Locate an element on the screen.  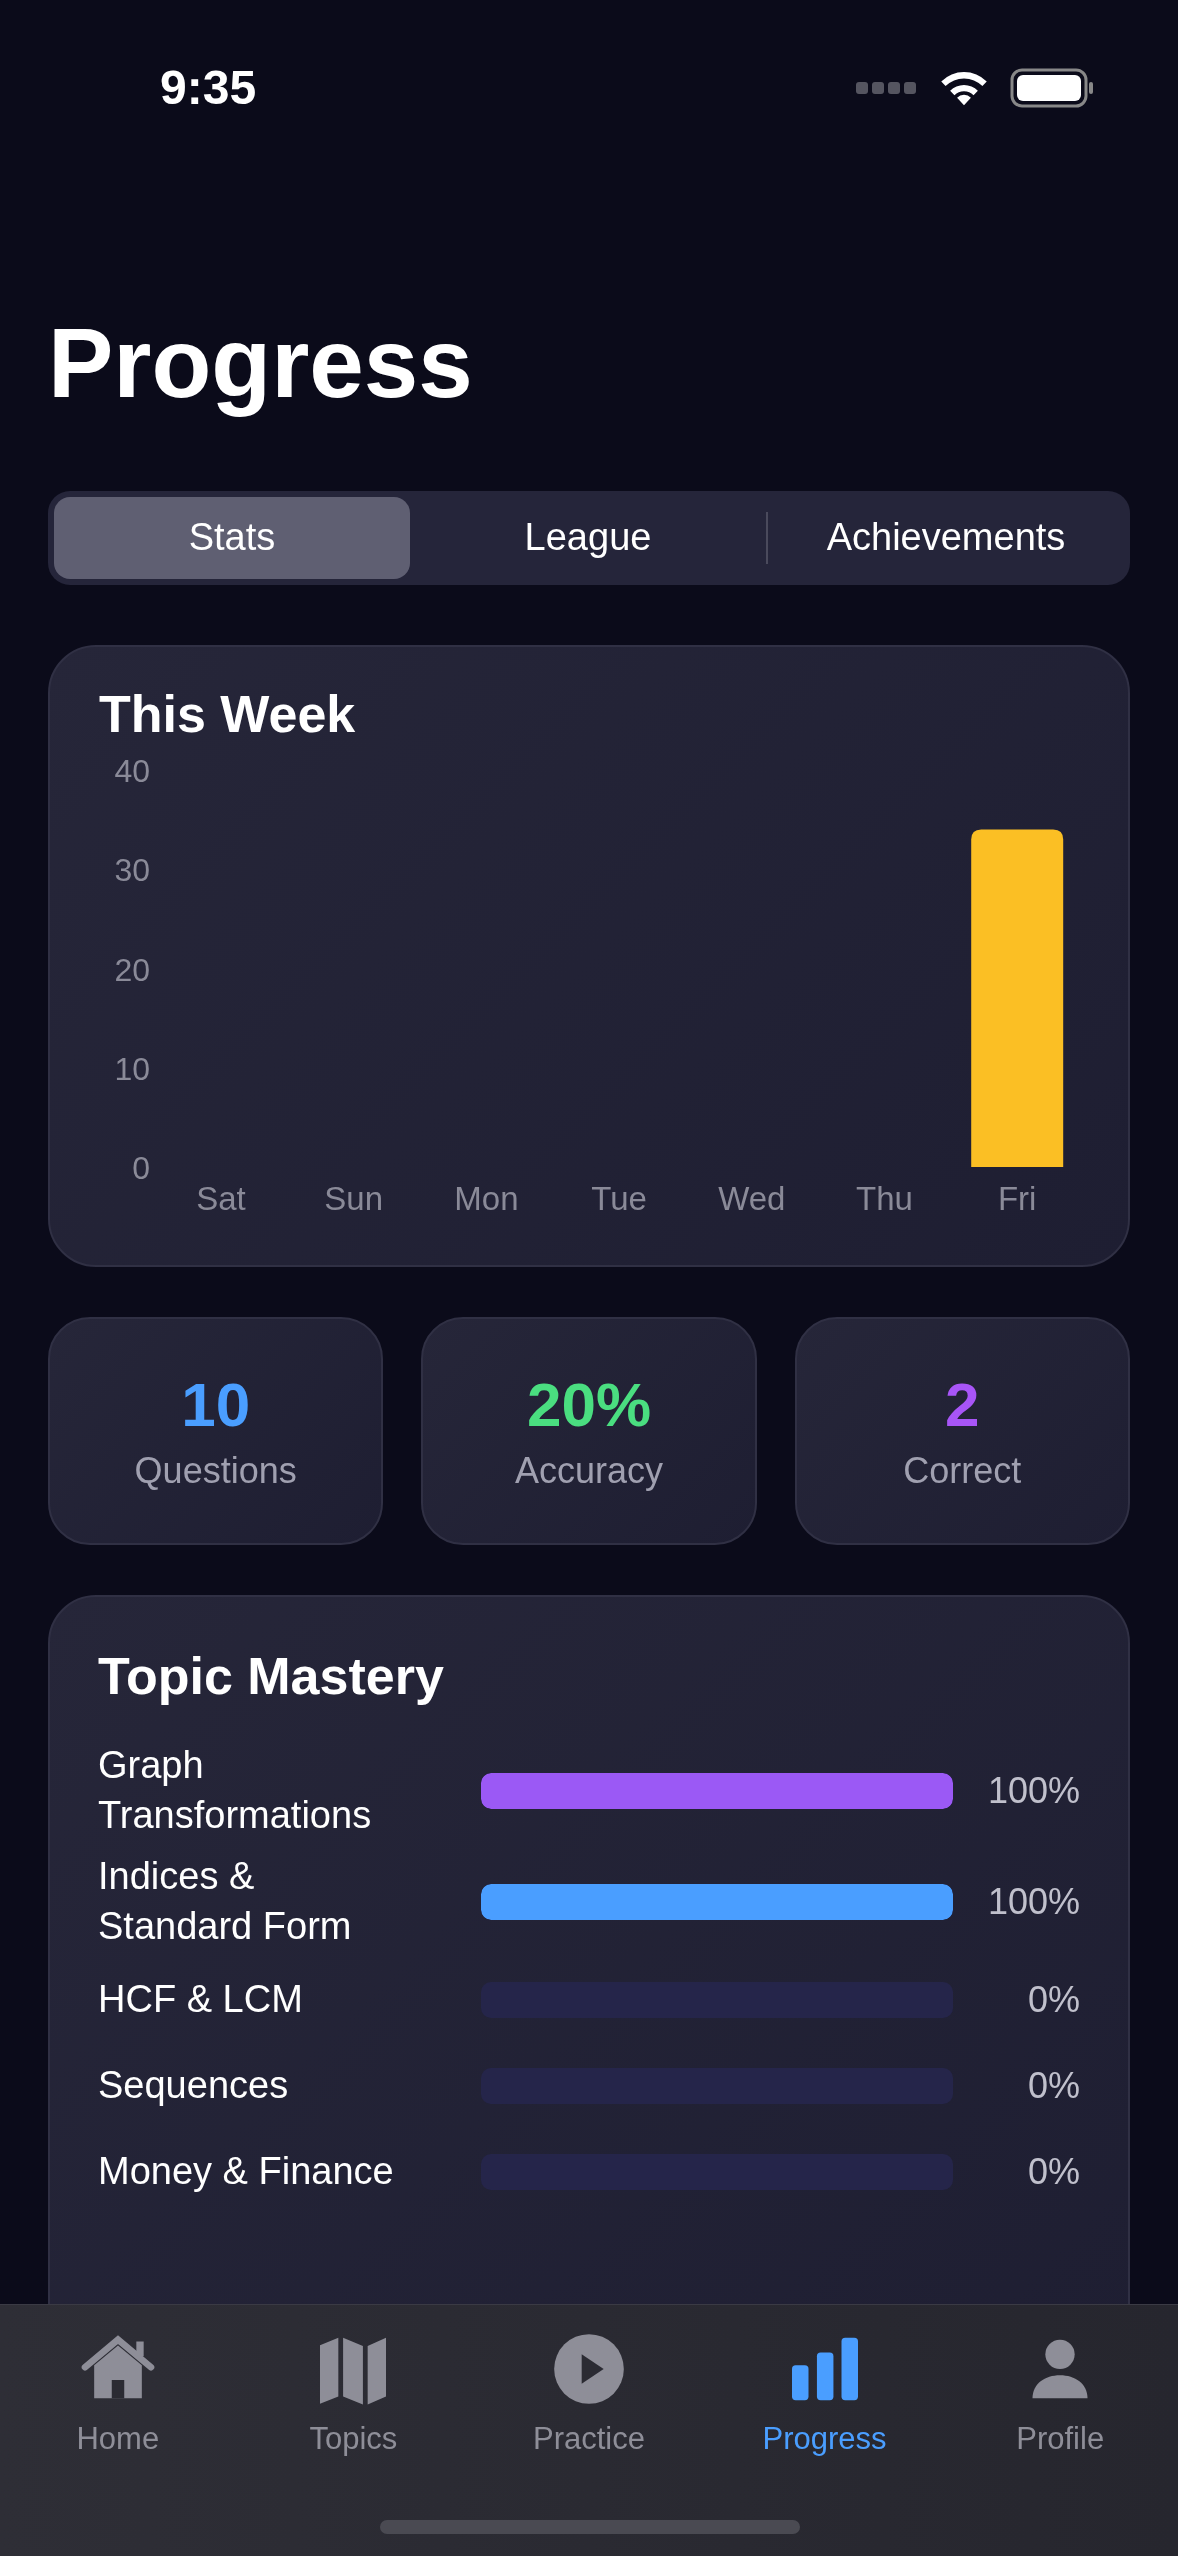
stat-value: 2 is located at coordinates (962, 1405).